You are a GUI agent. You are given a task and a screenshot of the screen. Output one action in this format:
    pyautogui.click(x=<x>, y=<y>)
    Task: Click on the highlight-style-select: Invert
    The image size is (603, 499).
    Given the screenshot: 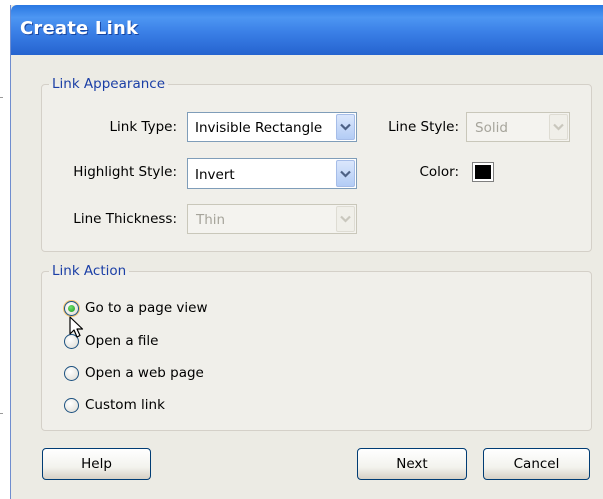 What is the action you would take?
    pyautogui.click(x=272, y=173)
    